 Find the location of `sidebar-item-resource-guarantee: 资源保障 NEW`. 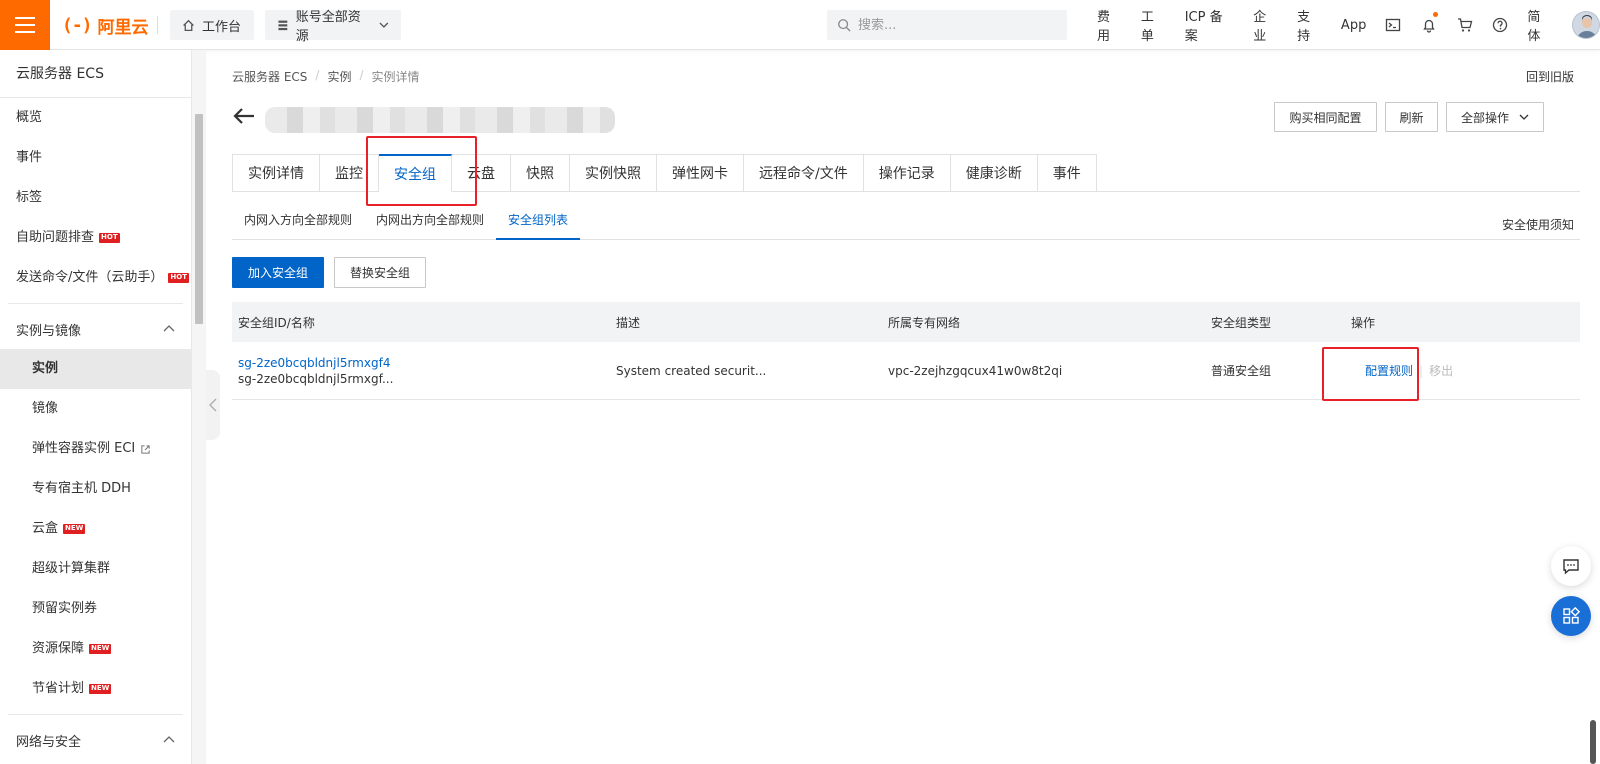

sidebar-item-resource-guarantee: 资源保障 NEW is located at coordinates (95, 649).